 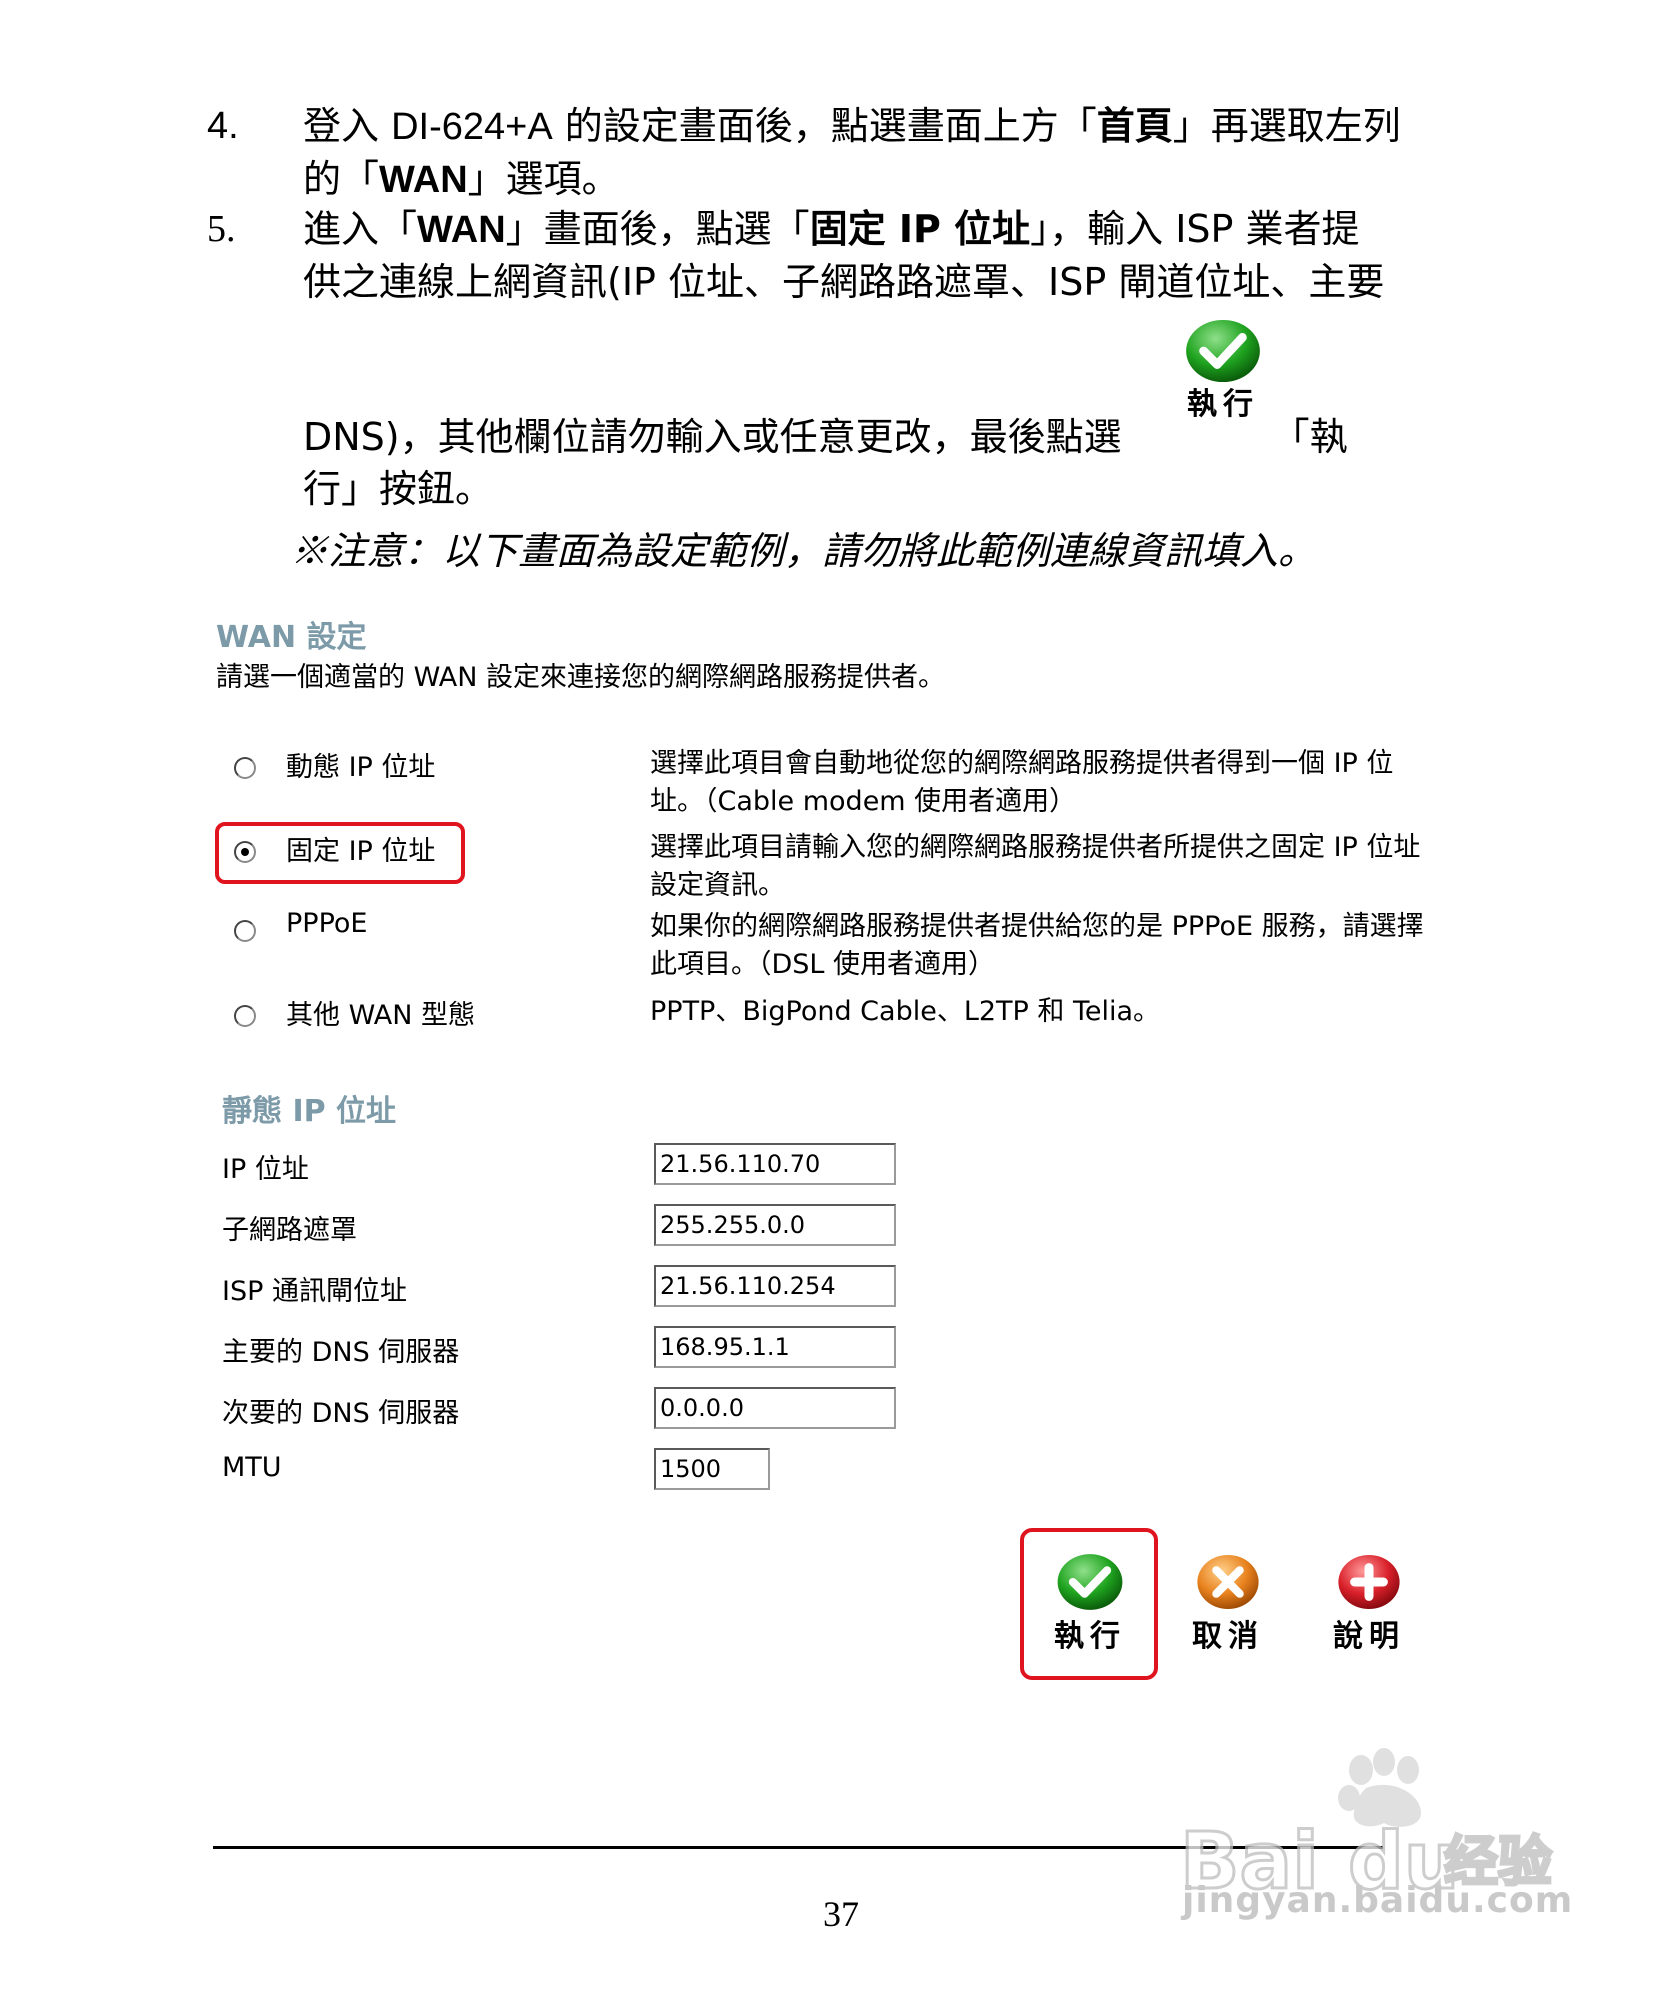 What do you see at coordinates (327, 923) in the screenshot?
I see `wan-option-label: PPPoE` at bounding box center [327, 923].